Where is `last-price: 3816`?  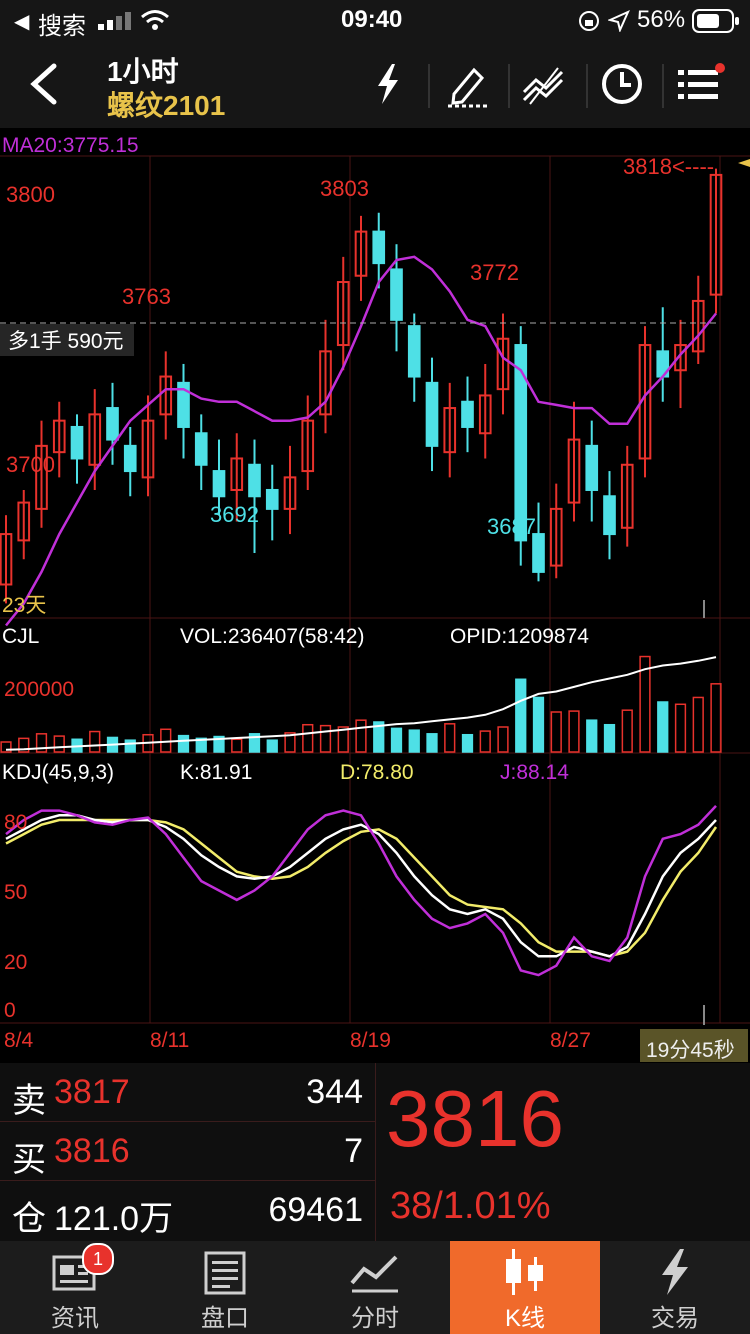
last-price: 3816 is located at coordinates (475, 1118).